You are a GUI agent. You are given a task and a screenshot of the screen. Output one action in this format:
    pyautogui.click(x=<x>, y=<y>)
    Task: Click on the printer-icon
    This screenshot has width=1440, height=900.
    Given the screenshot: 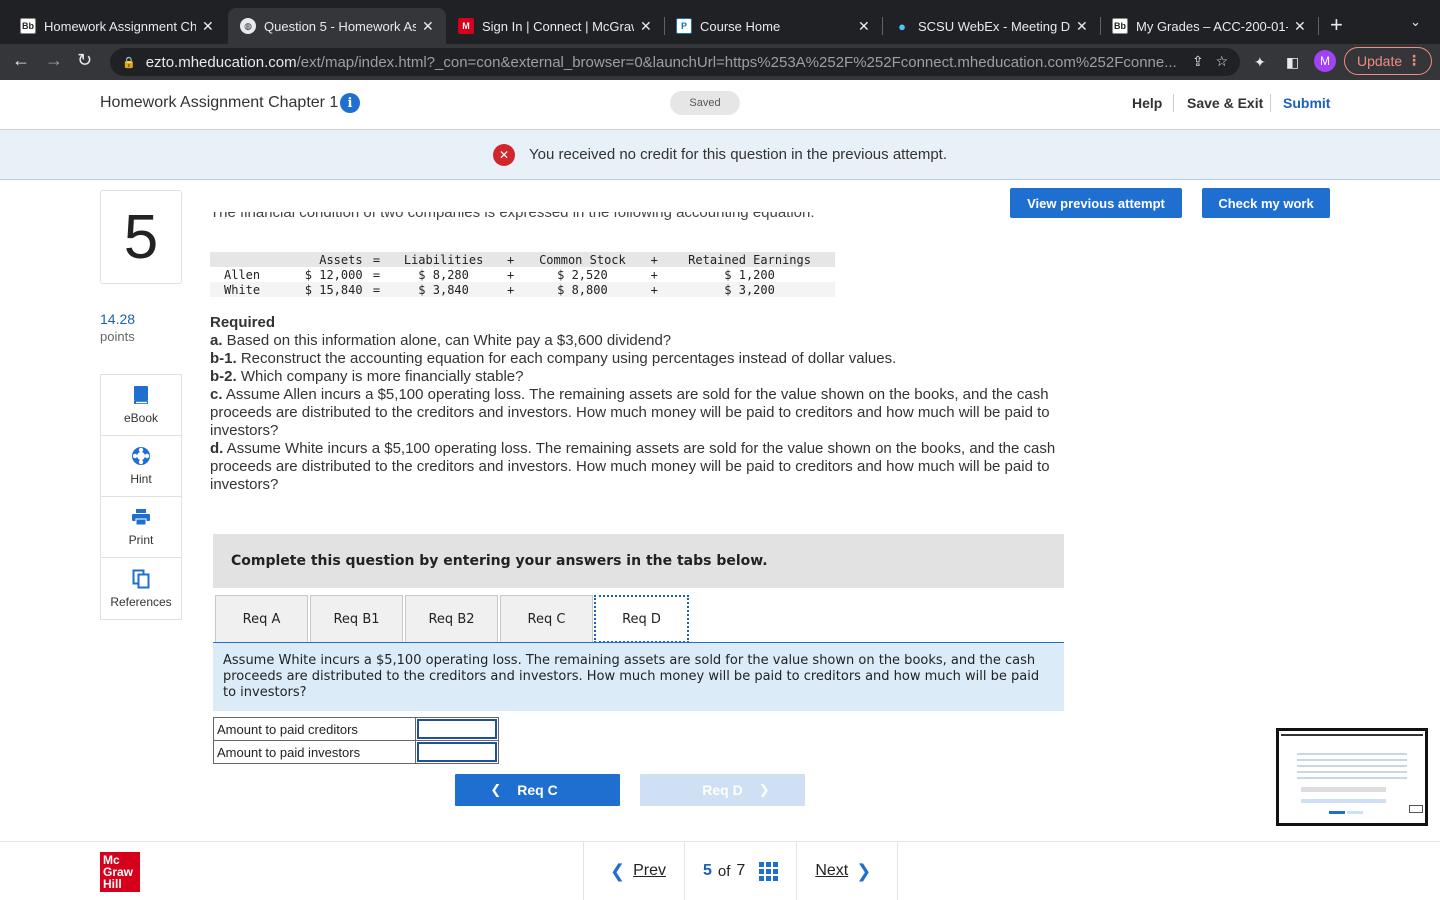 What is the action you would take?
    pyautogui.click(x=141, y=517)
    